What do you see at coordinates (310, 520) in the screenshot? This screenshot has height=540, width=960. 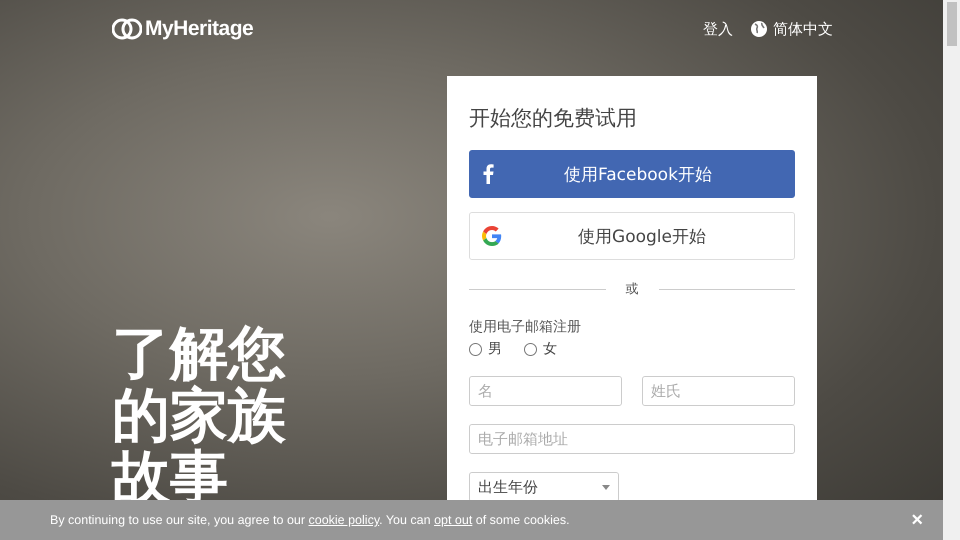 I see `cookie-notice: By continuing to use our site, you agree to our cookie policy. You can opt out of some cookies.` at bounding box center [310, 520].